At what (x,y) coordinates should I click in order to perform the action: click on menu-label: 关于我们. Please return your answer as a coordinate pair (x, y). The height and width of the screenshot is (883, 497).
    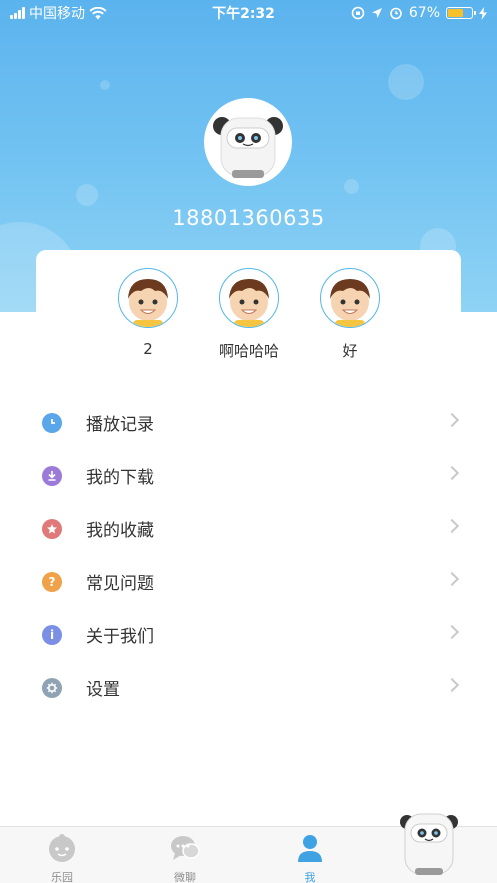
    Looking at the image, I should click on (120, 637).